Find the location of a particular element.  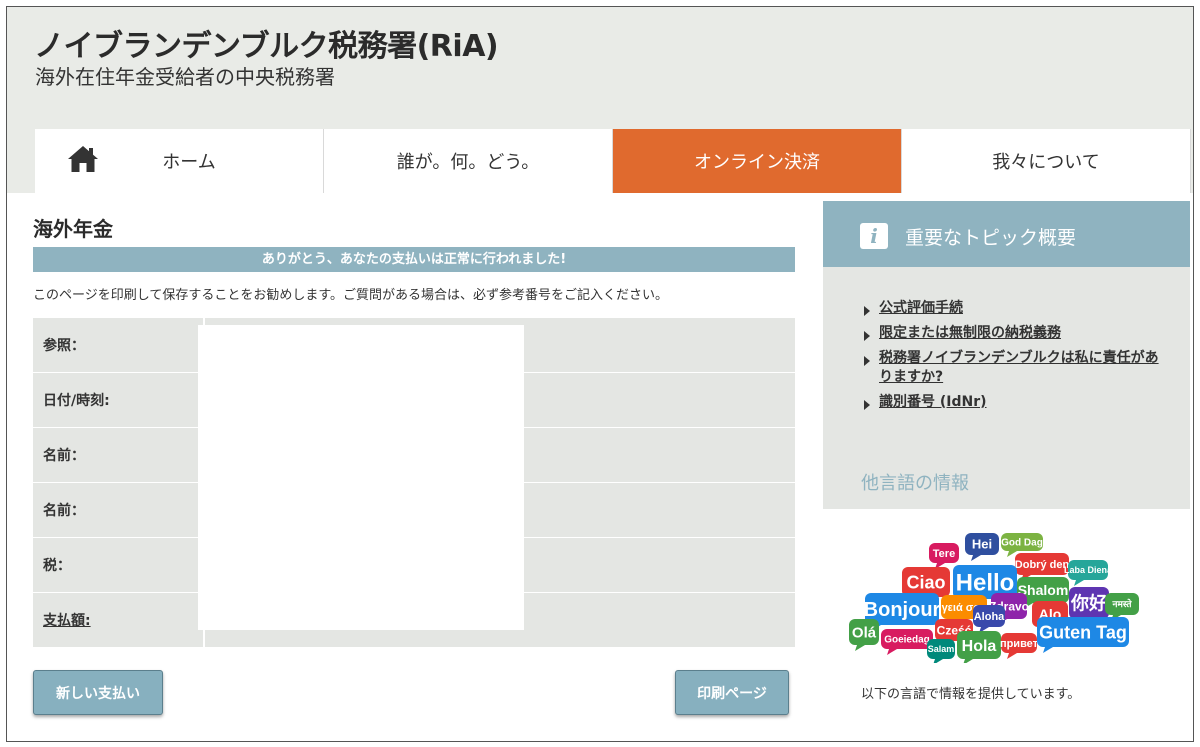

home-icon is located at coordinates (83, 159).